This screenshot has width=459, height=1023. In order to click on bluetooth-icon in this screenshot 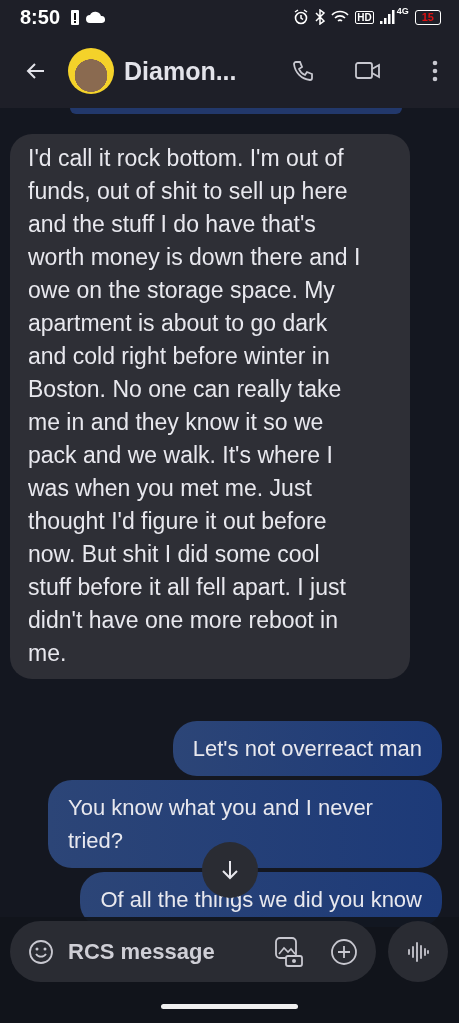, I will do `click(320, 17)`.